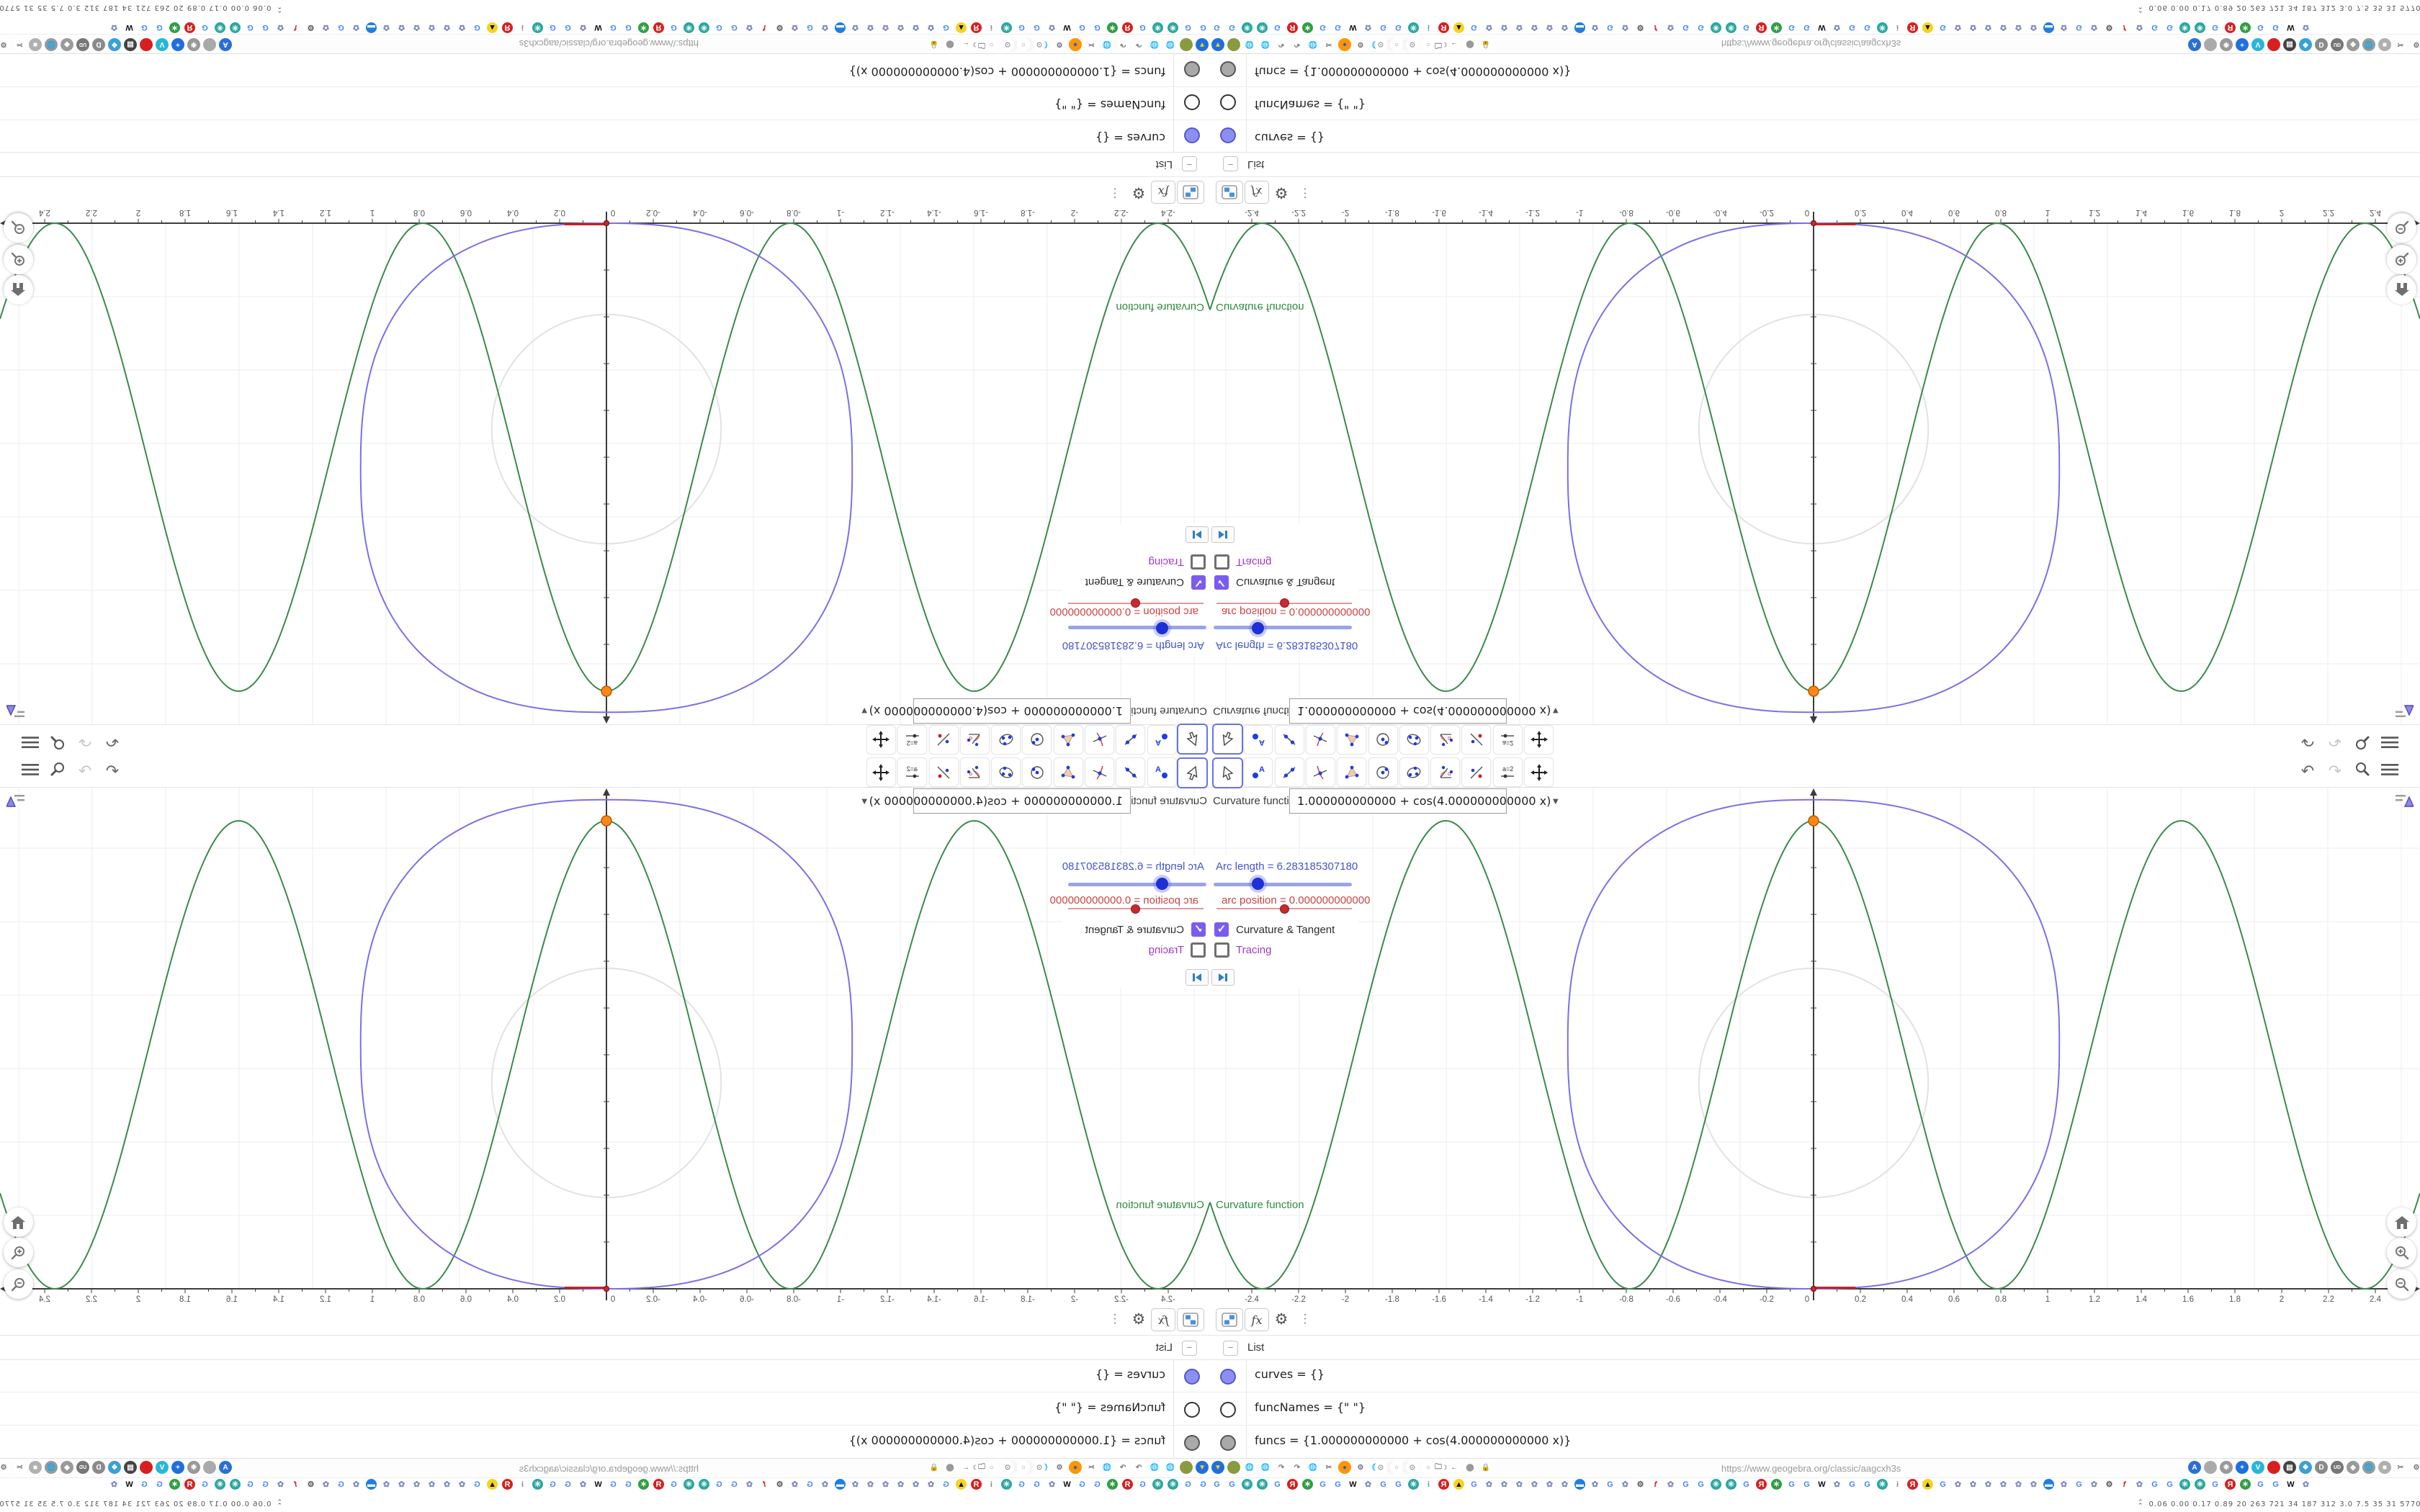 This screenshot has height=1512, width=2420. I want to click on bookmark-favicon: ⚙, so click(310, 27).